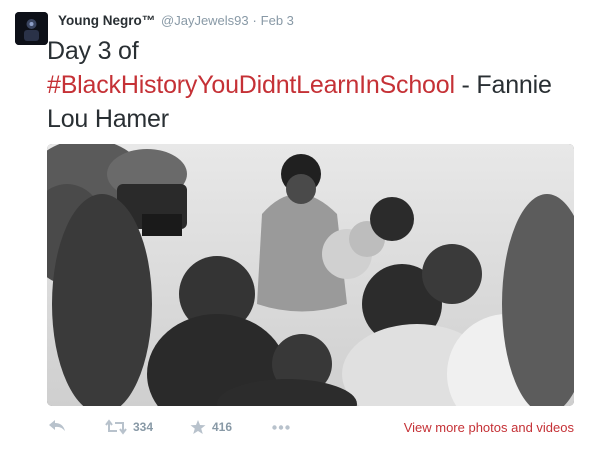 The width and height of the screenshot is (592, 457). What do you see at coordinates (116, 427) in the screenshot?
I see `retweet-icon` at bounding box center [116, 427].